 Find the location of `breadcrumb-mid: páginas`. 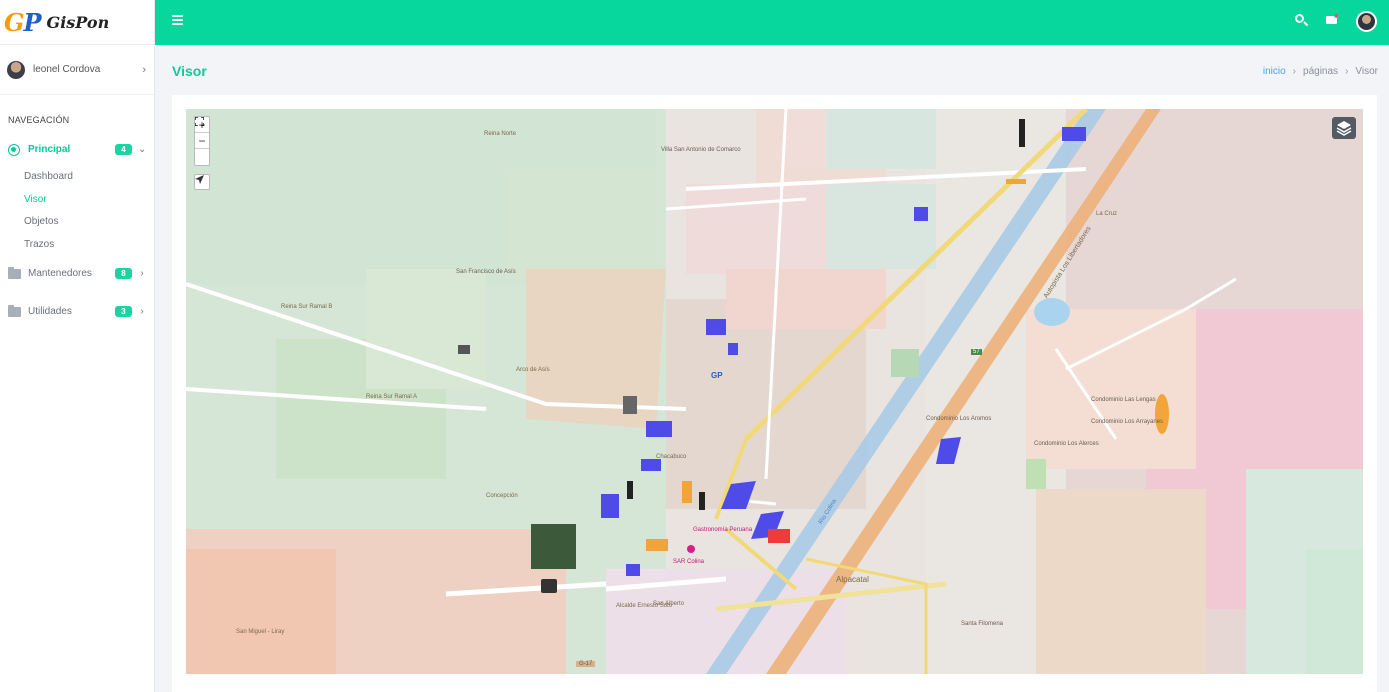

breadcrumb-mid: páginas is located at coordinates (1321, 71).